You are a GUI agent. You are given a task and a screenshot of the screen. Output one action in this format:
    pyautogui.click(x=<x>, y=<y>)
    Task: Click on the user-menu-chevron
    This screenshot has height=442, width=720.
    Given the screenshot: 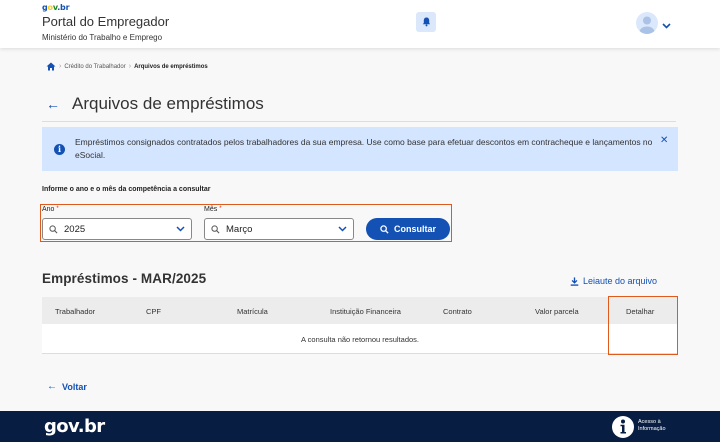 What is the action you would take?
    pyautogui.click(x=666, y=25)
    